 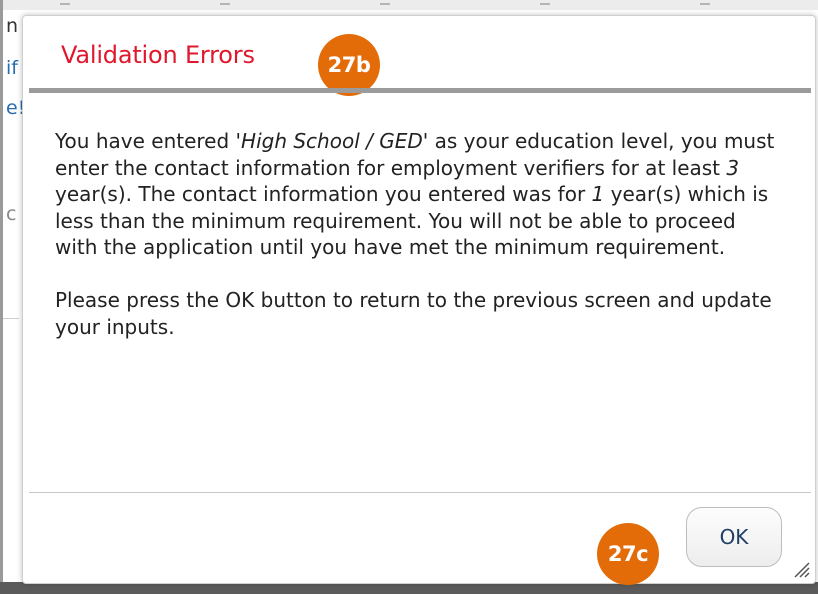 I want to click on background-text-fragment: n, so click(x=12, y=26).